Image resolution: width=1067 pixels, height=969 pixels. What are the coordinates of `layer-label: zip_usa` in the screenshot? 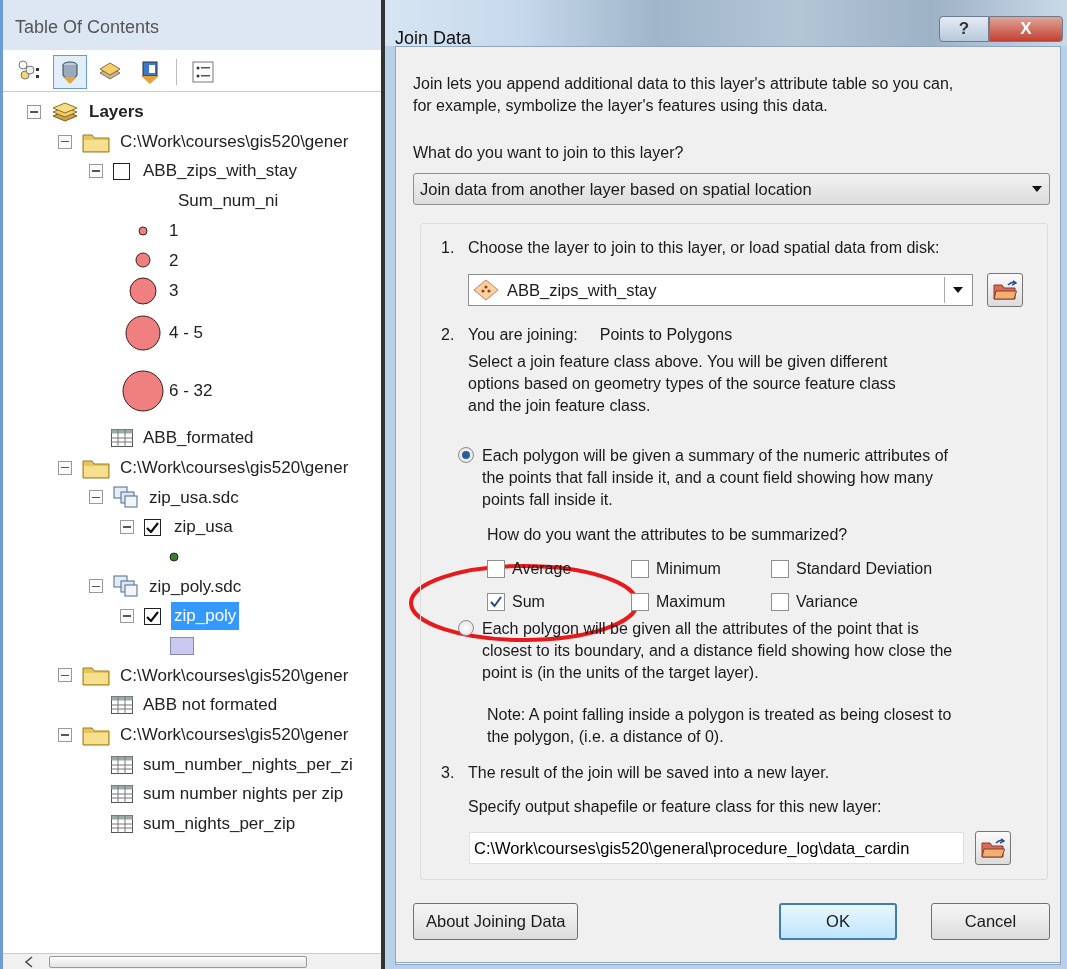 It's located at (203, 527).